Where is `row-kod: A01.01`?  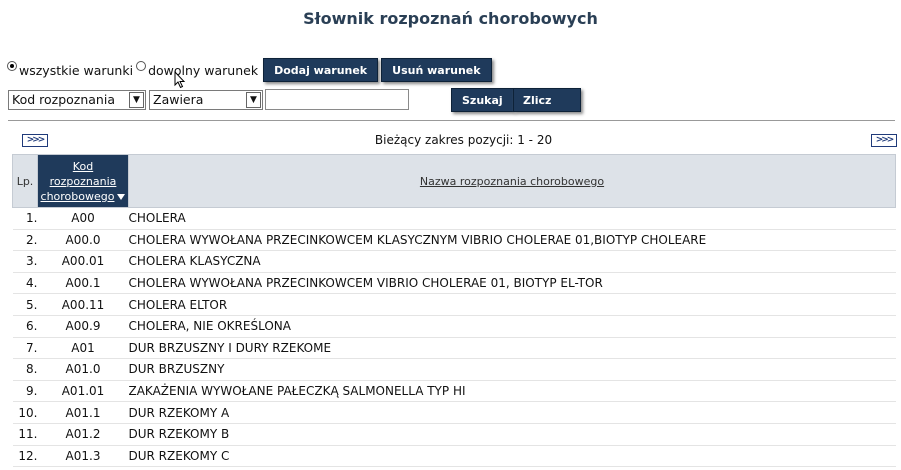 row-kod: A01.01 is located at coordinates (83, 391).